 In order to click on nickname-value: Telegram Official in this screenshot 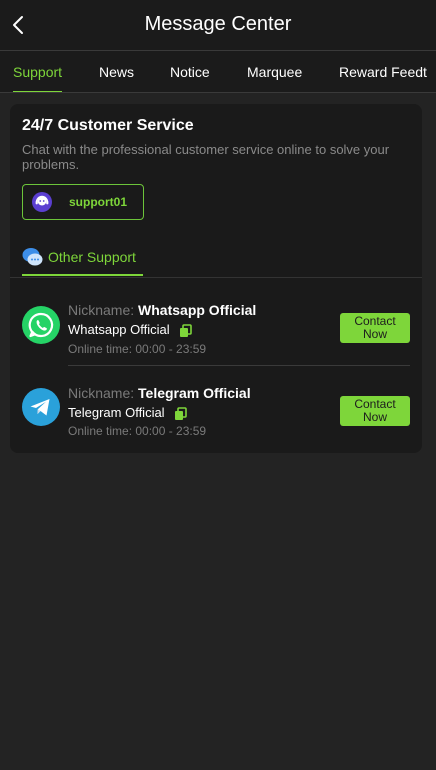, I will do `click(194, 393)`.